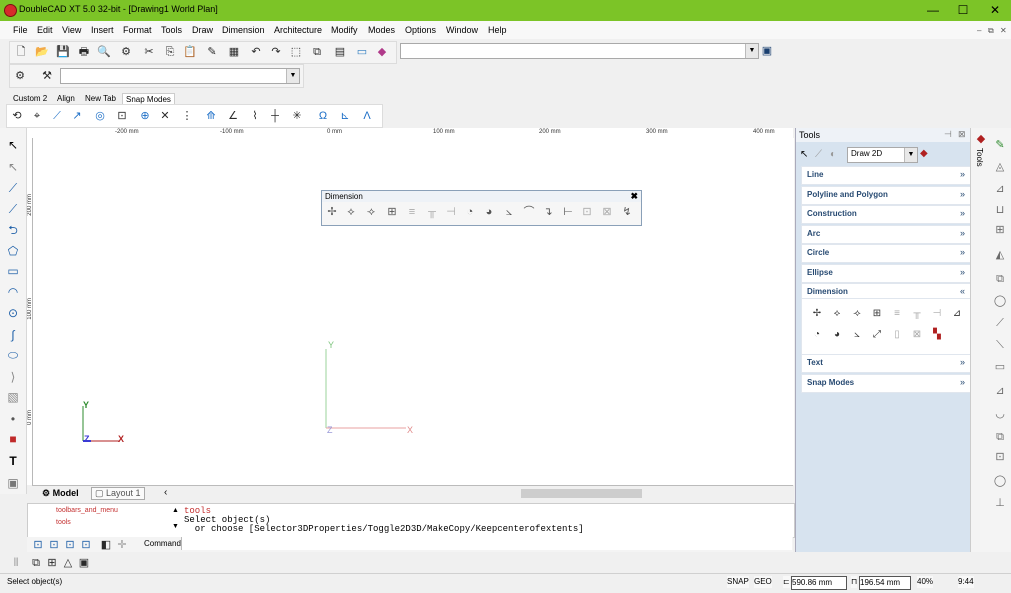  What do you see at coordinates (60, 493) in the screenshot?
I see `tab-model: ⚙ Model` at bounding box center [60, 493].